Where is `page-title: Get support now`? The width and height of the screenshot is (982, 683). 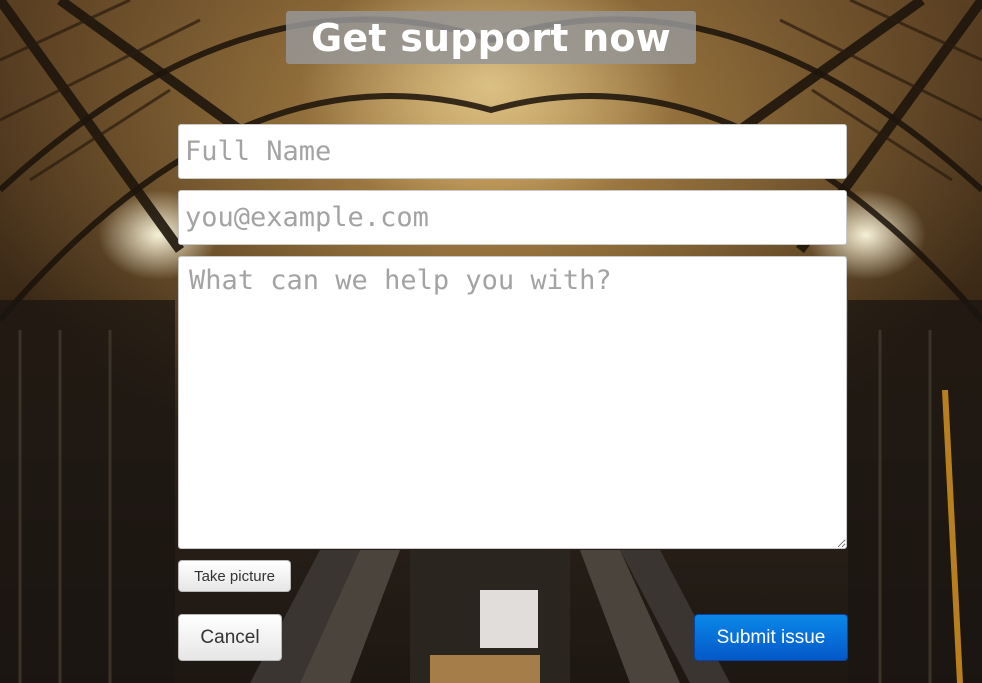 page-title: Get support now is located at coordinates (491, 37).